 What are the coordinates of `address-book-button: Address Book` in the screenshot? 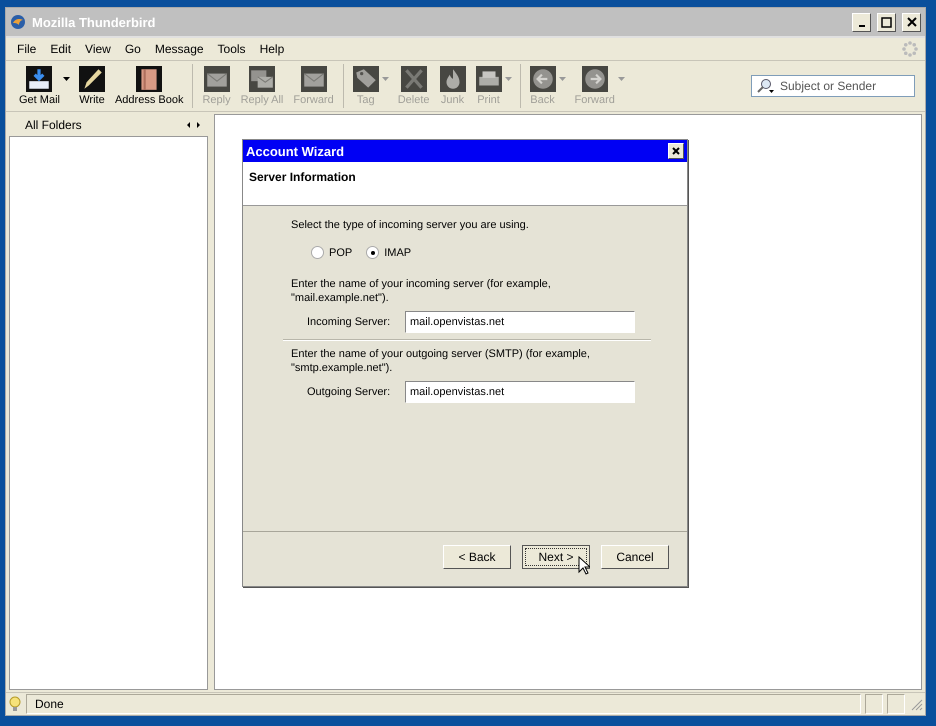 It's located at (149, 86).